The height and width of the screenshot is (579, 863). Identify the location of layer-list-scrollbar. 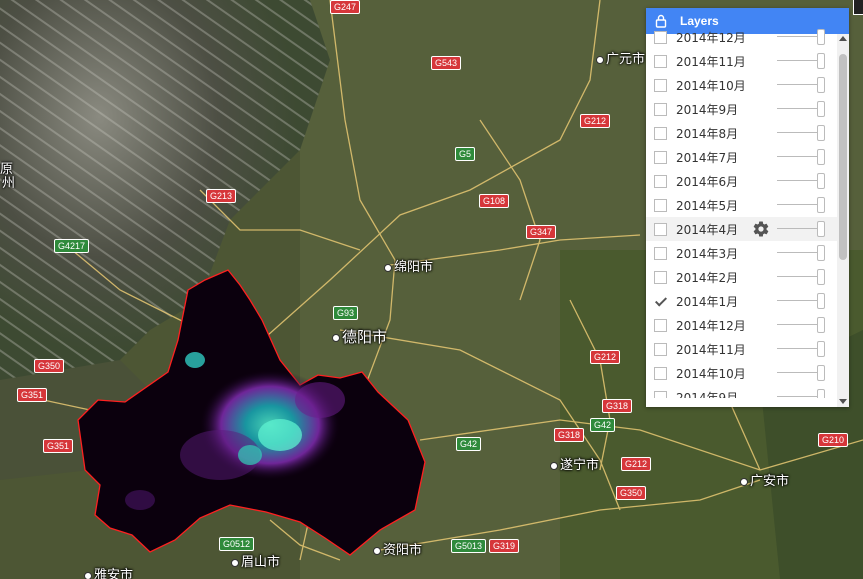
(843, 220).